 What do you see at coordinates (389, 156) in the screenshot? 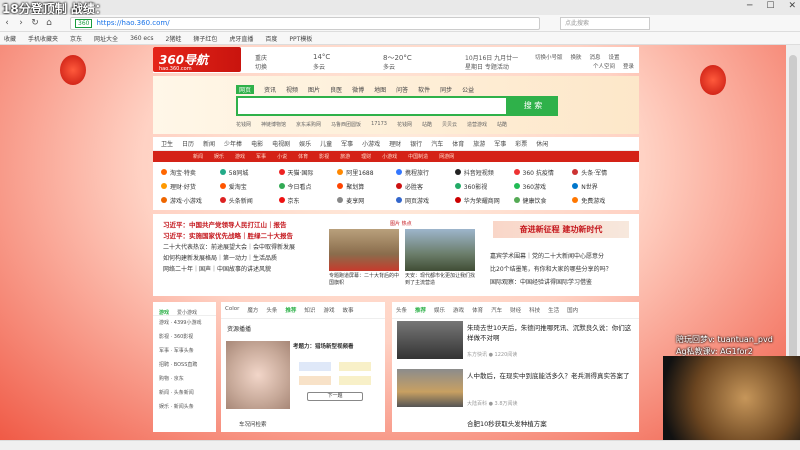
I see `channel-item: 小游戏` at bounding box center [389, 156].